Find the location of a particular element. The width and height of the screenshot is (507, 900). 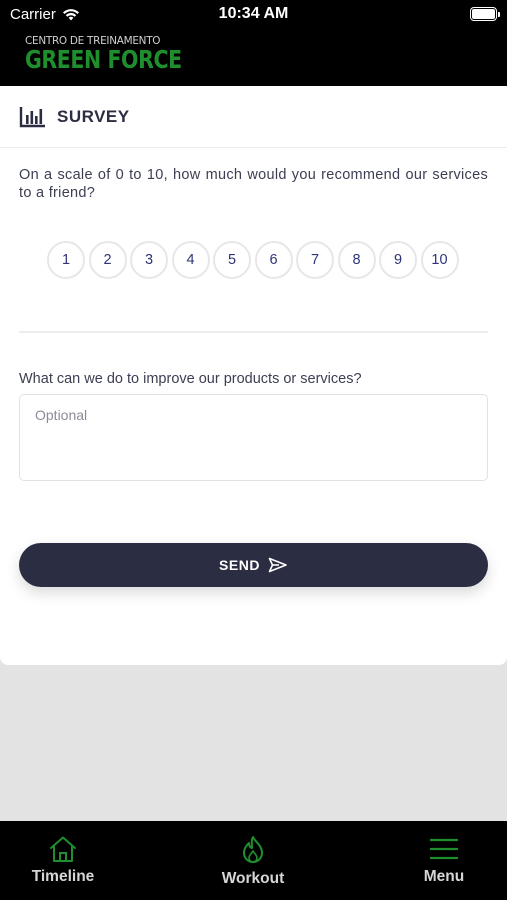

section-divider is located at coordinates (253, 332).